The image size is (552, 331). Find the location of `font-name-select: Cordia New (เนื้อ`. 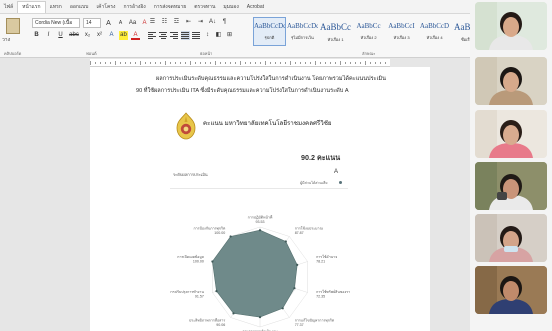

font-name-select: Cordia New (เนื้อ is located at coordinates (56, 23).